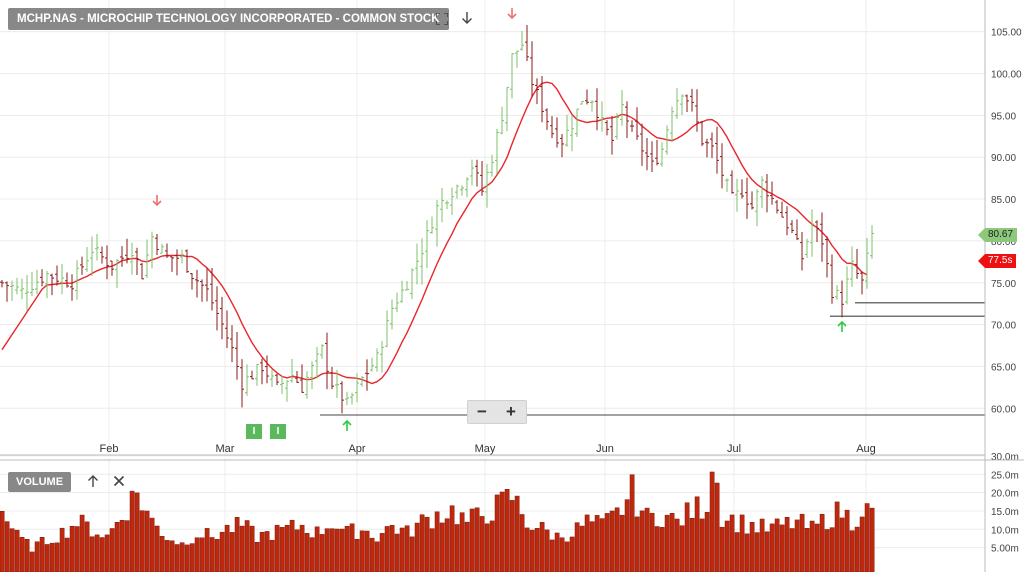  I want to click on sell-arrow-icon, so click(157, 201).